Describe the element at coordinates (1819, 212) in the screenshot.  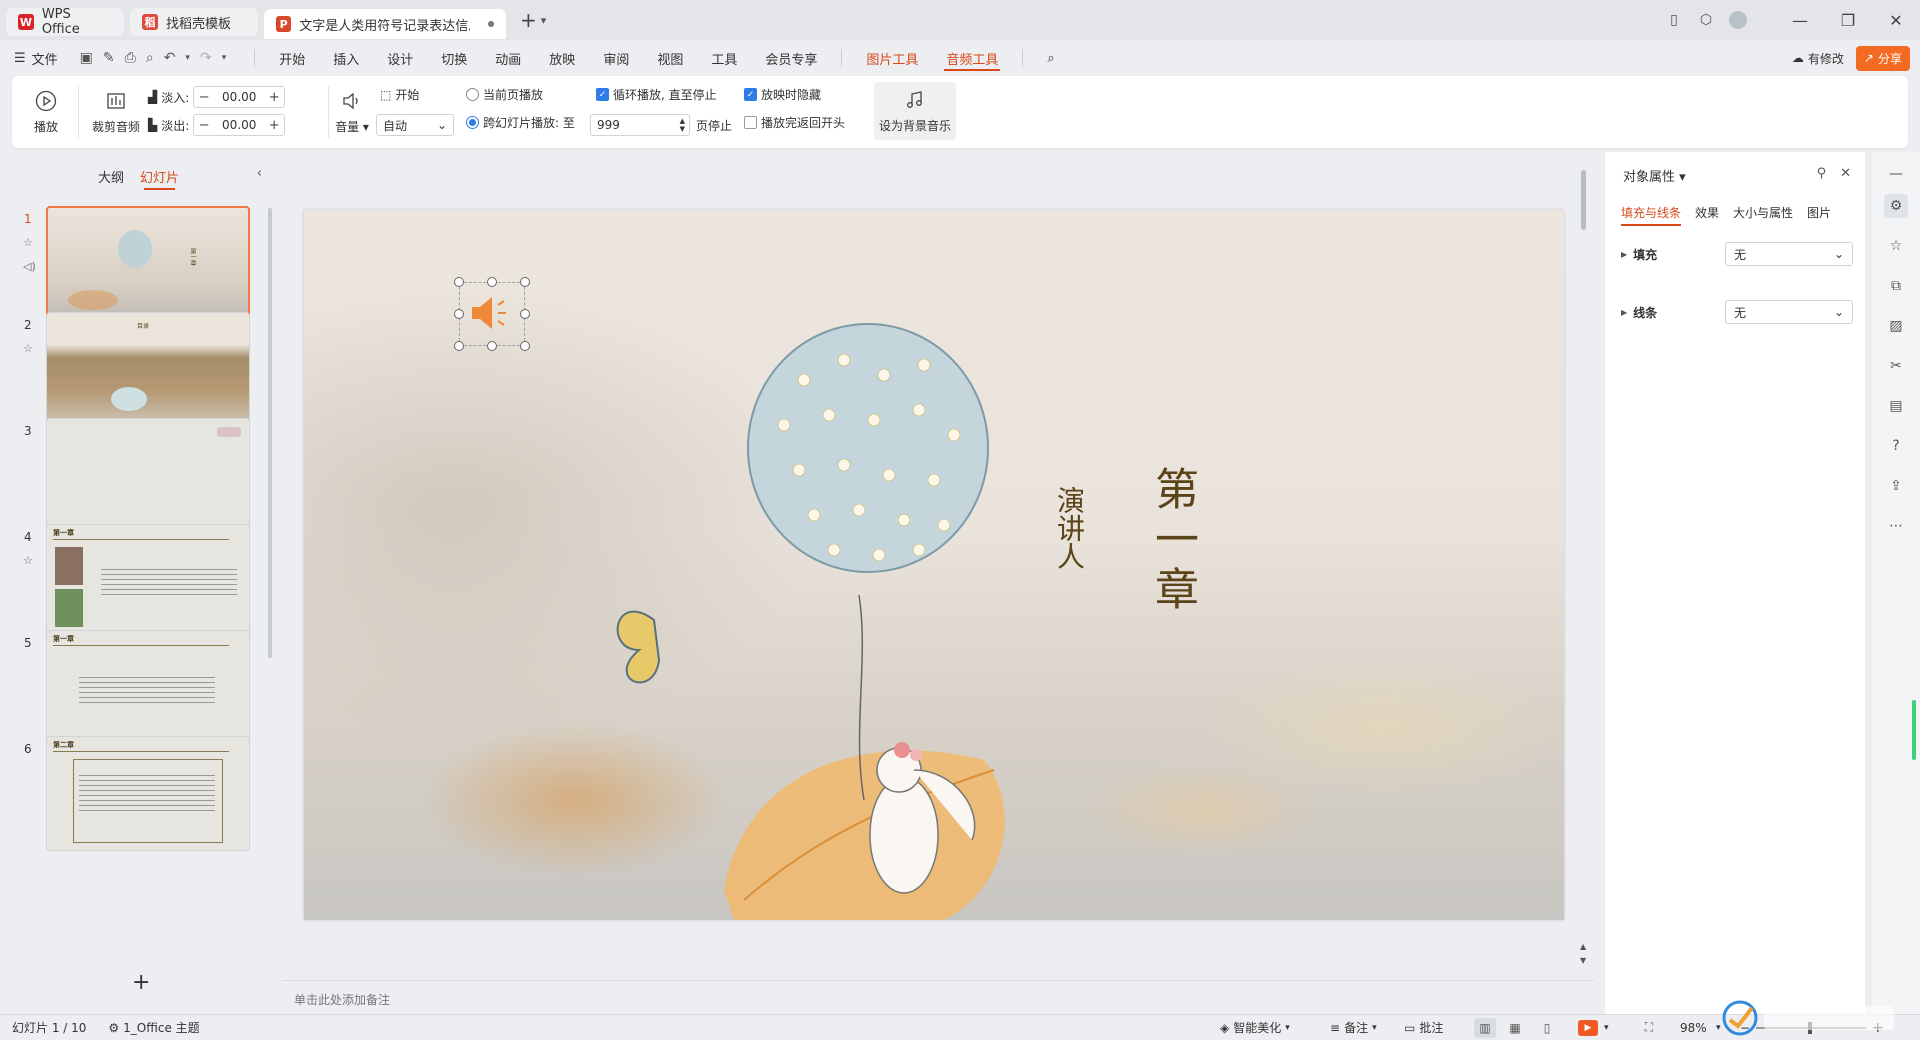
I see `tab-picture: 图片` at that location.